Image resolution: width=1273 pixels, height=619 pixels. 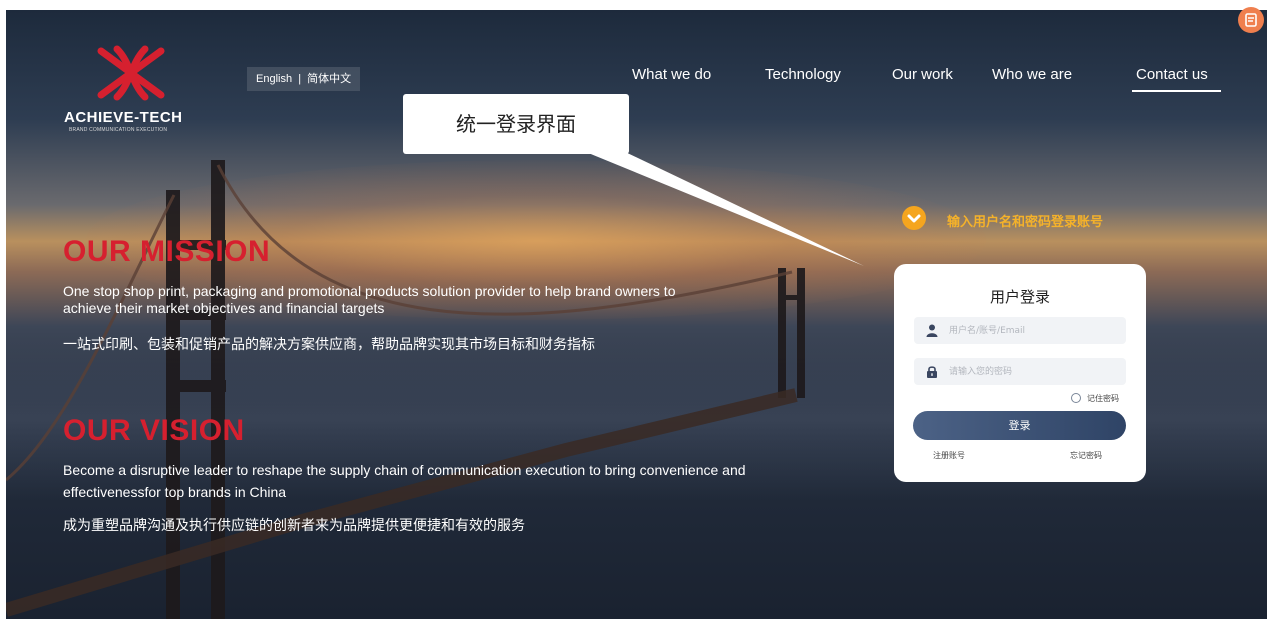 What do you see at coordinates (803, 74) in the screenshot?
I see `nav-technology: Technology` at bounding box center [803, 74].